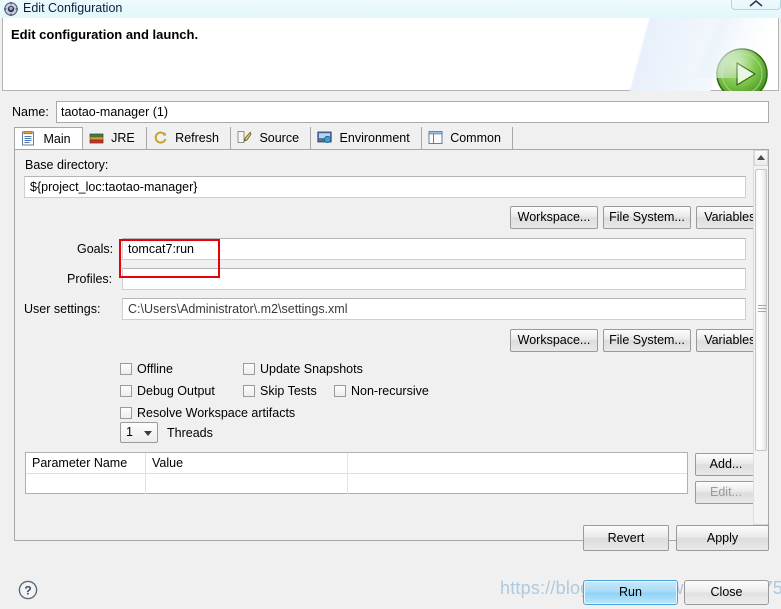  What do you see at coordinates (11, 9) in the screenshot?
I see `gear-icon` at bounding box center [11, 9].